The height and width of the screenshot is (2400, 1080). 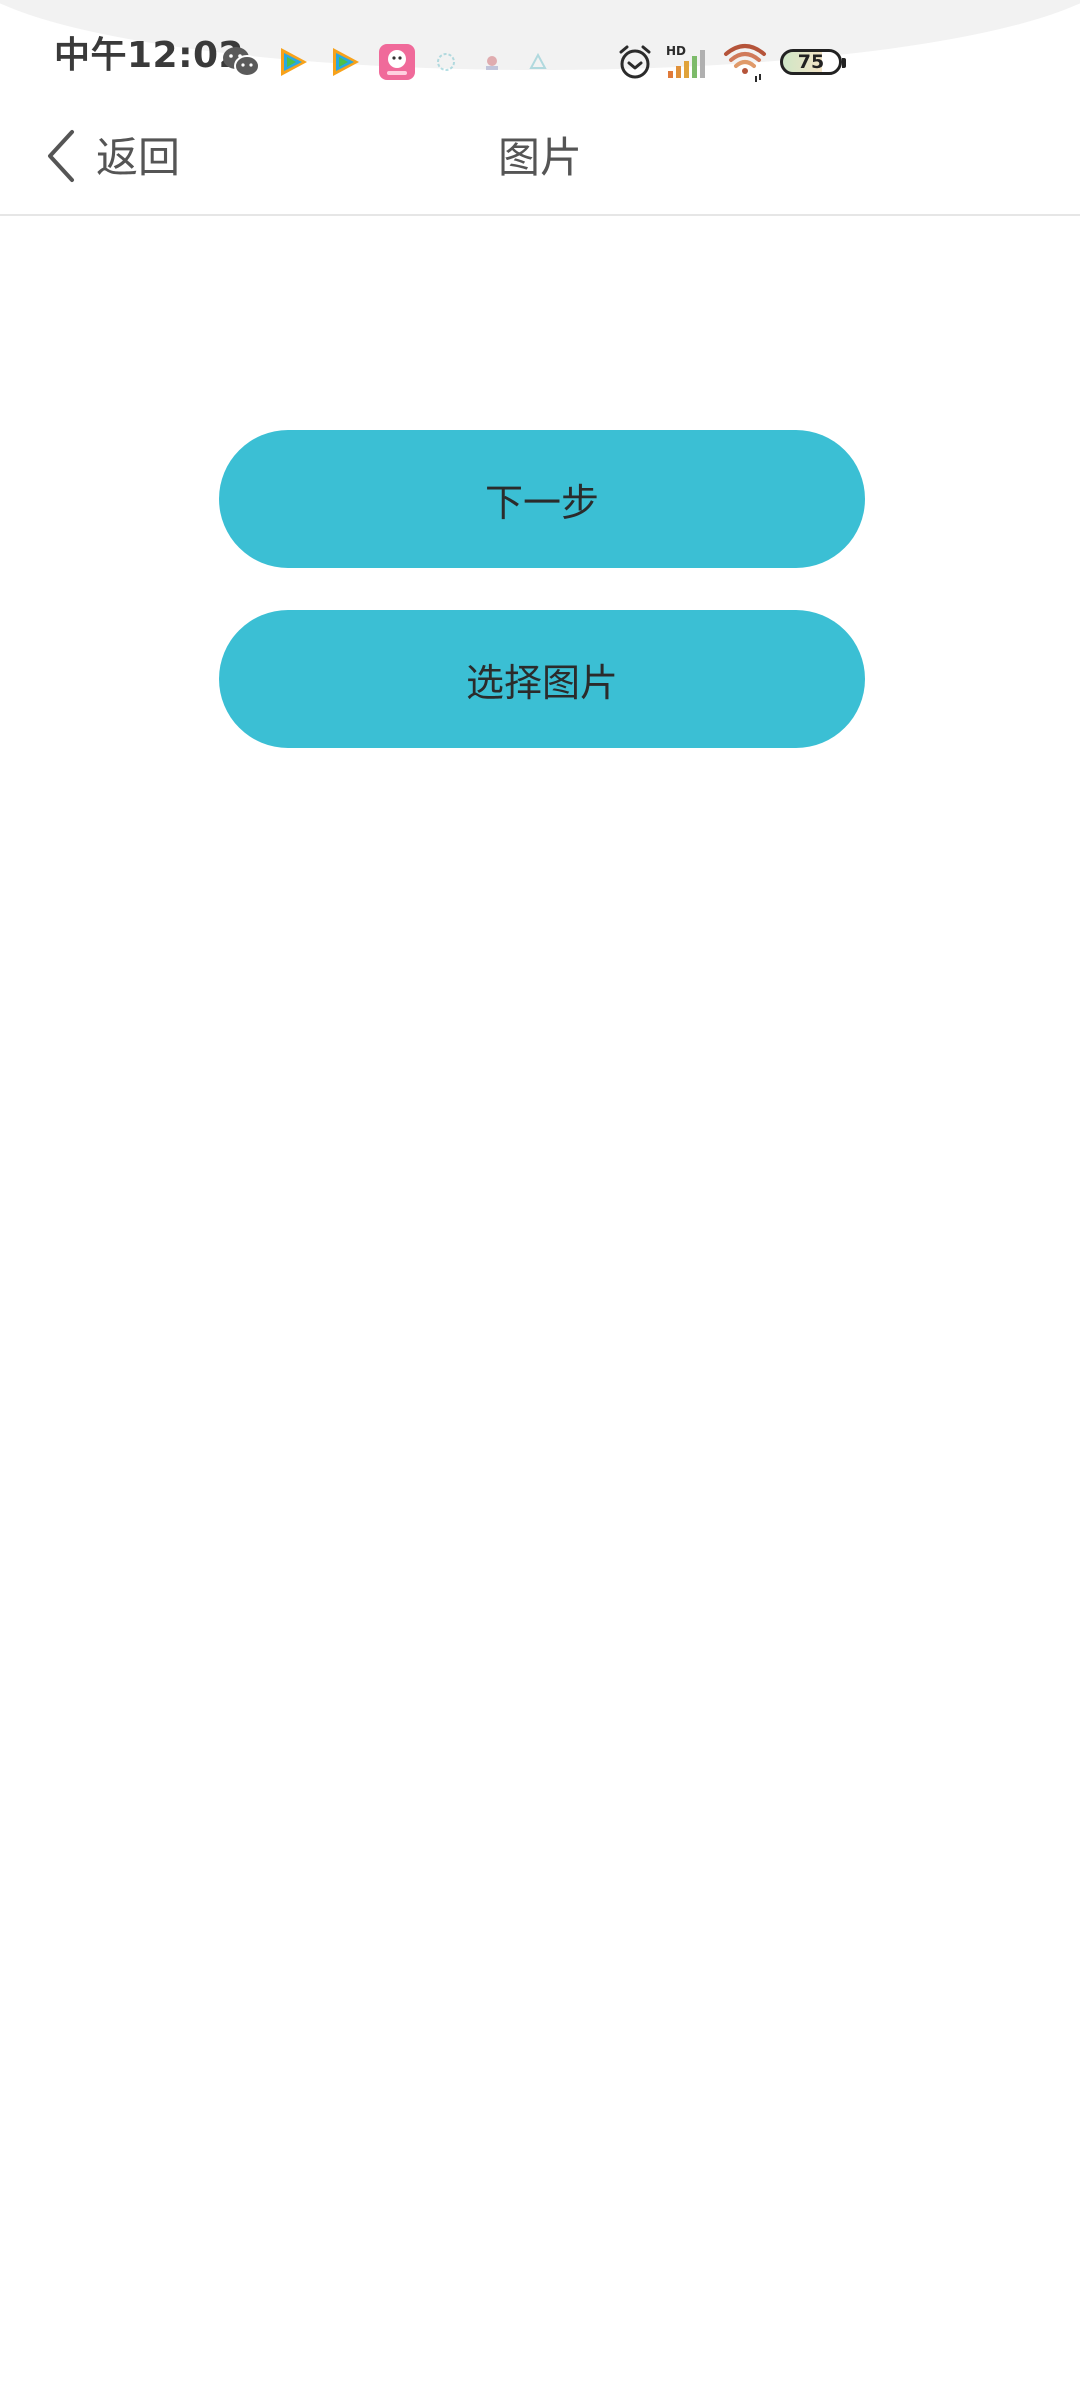 I want to click on wechat-icon, so click(x=241, y=62).